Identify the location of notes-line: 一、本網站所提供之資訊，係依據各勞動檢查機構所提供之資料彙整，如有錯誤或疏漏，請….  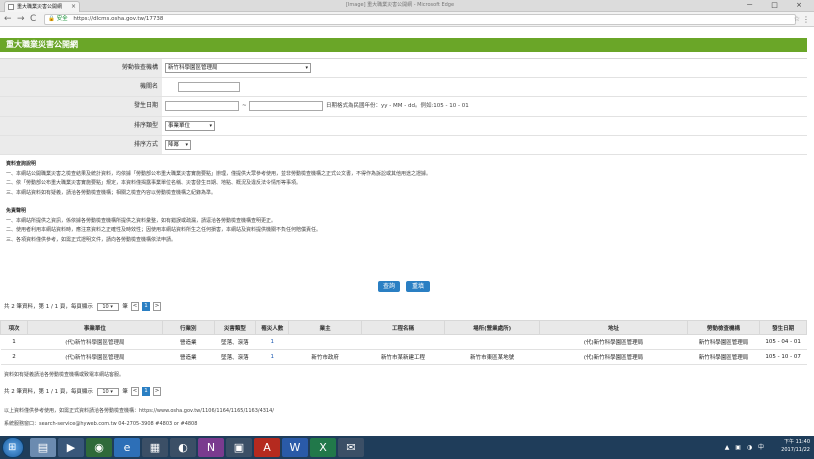
(141, 220).